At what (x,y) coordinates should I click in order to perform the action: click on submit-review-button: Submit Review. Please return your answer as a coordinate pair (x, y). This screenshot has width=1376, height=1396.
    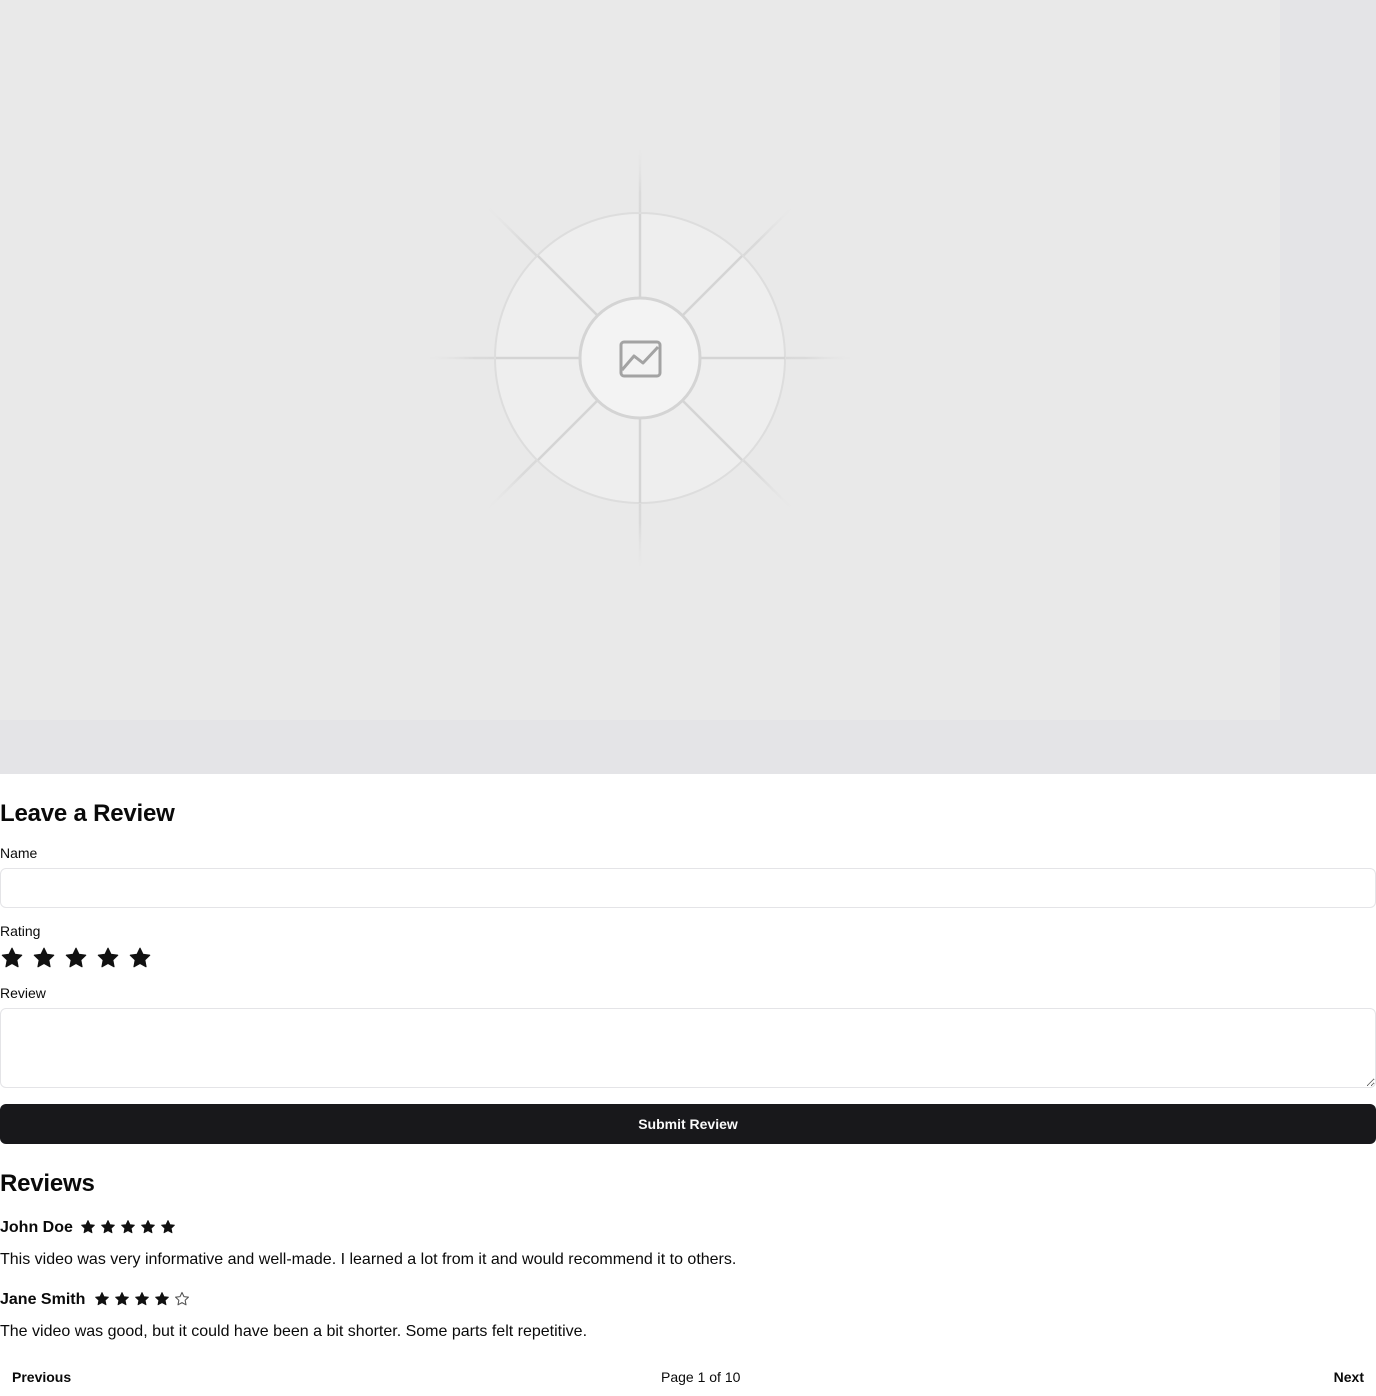
    Looking at the image, I should click on (688, 1124).